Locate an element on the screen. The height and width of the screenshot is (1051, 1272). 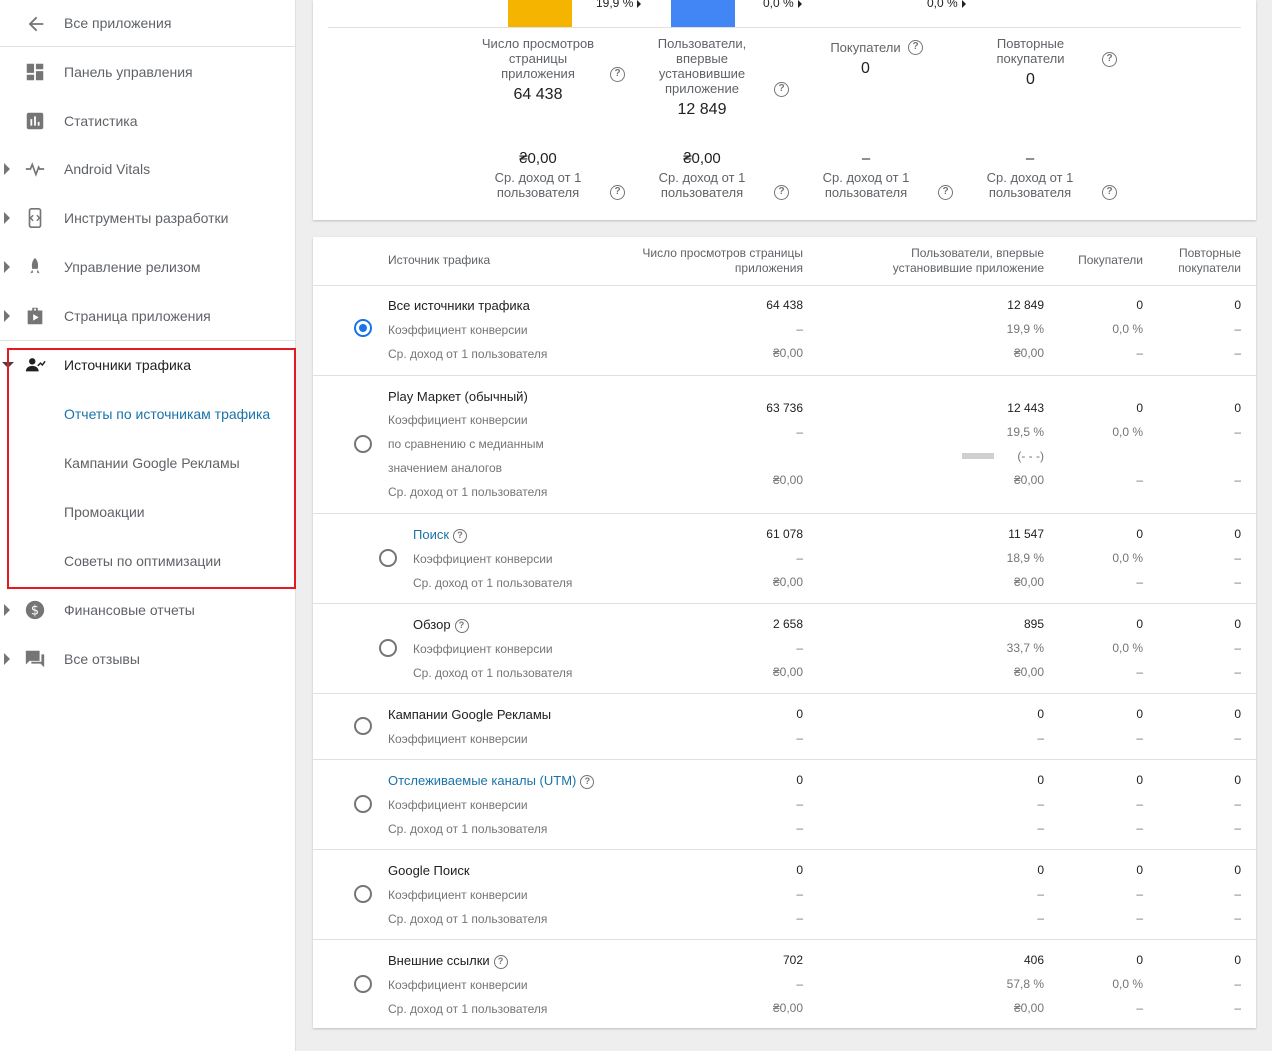
funnel-divider is located at coordinates (784, 27).